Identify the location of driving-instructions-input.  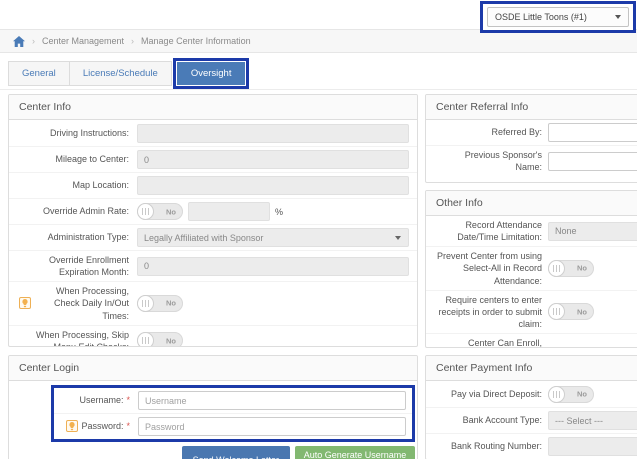
(273, 133).